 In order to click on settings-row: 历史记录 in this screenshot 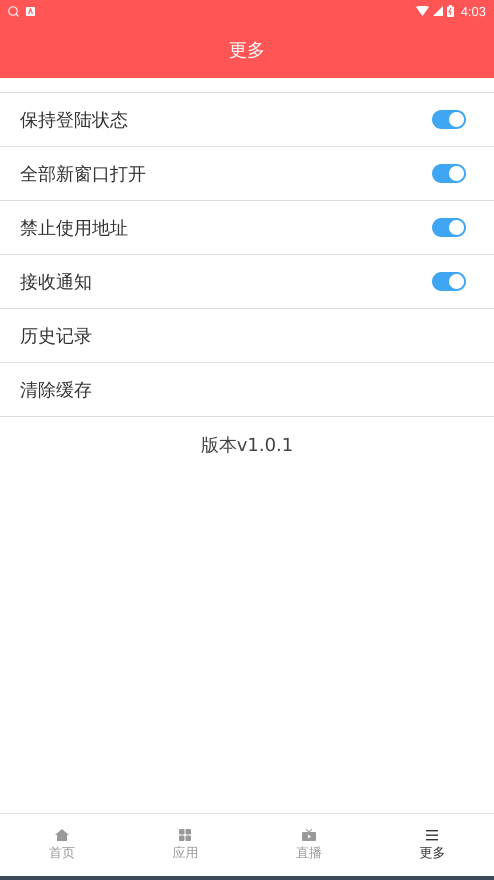, I will do `click(247, 336)`.